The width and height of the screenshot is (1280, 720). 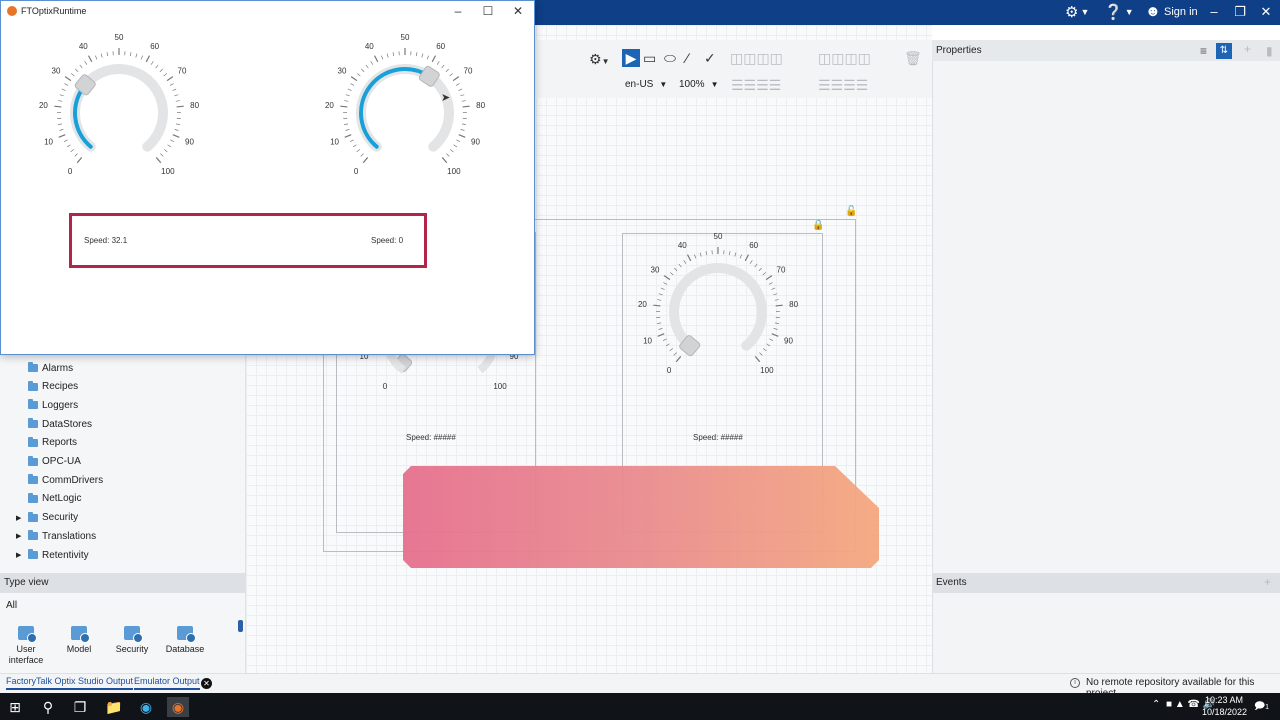 I want to click on gauge-tick-label: 100, so click(x=767, y=370).